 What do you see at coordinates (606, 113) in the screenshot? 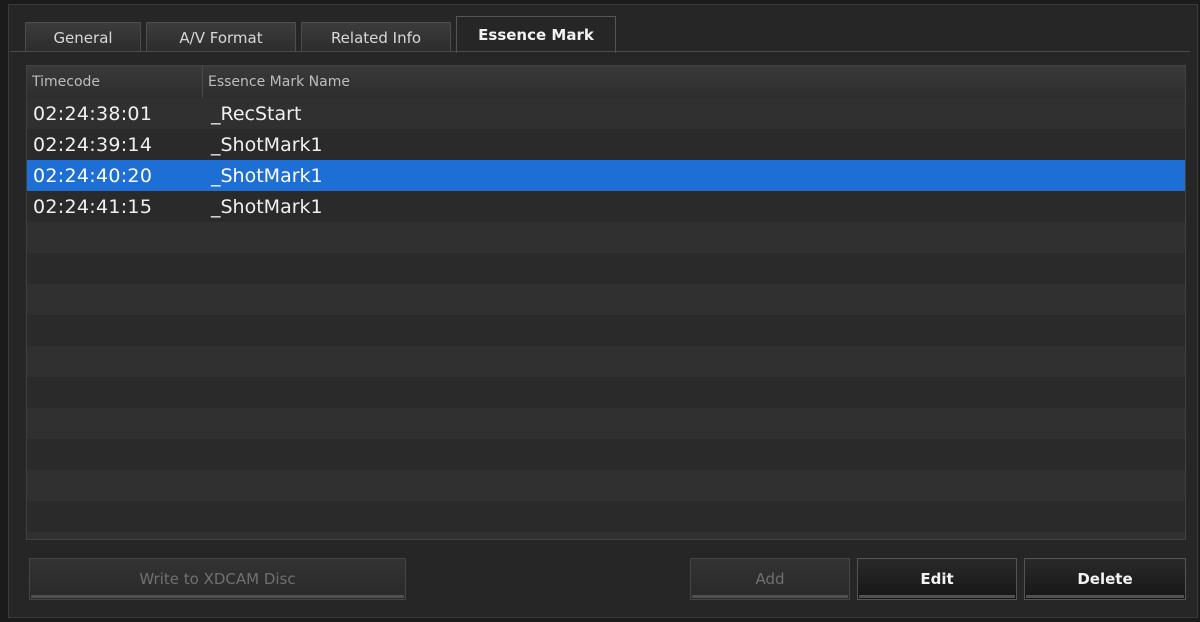
I see `list-item: 02:24:38:01 _RecStart` at bounding box center [606, 113].